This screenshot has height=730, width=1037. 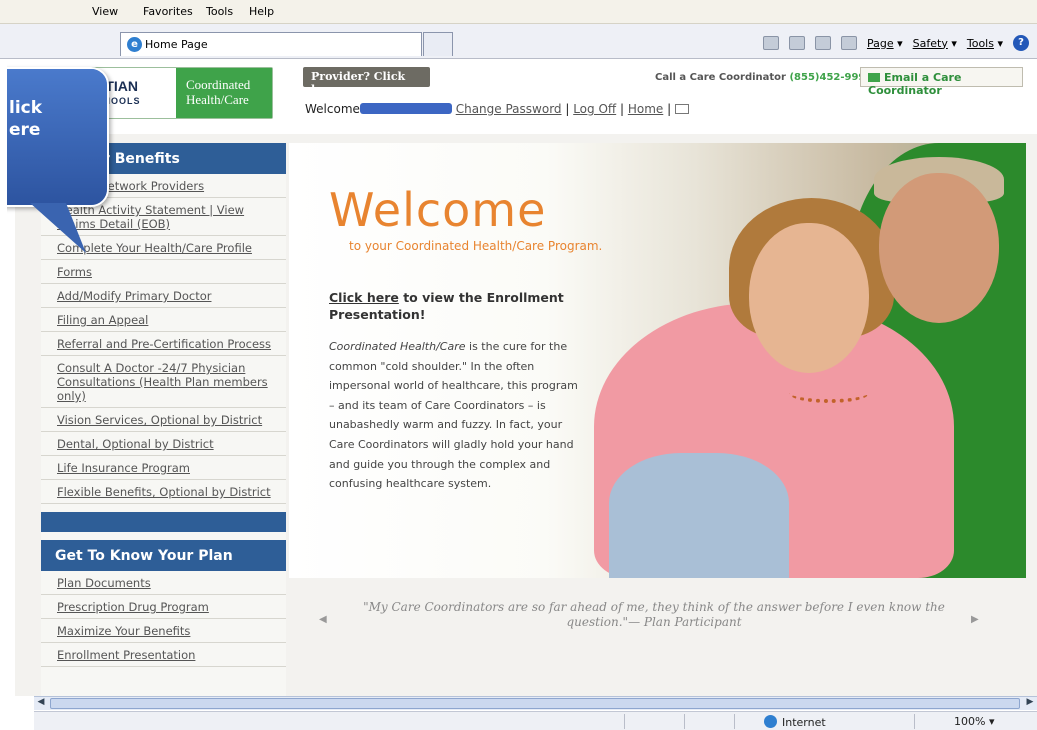 What do you see at coordinates (809, 298) in the screenshot?
I see `hero-photo-woman-face` at bounding box center [809, 298].